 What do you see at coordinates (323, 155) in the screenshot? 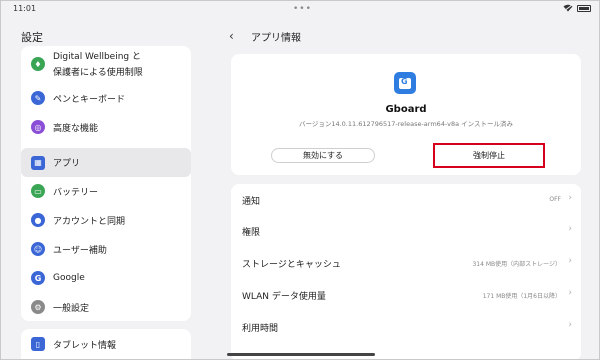
I see `disable-button: 無効にする` at bounding box center [323, 155].